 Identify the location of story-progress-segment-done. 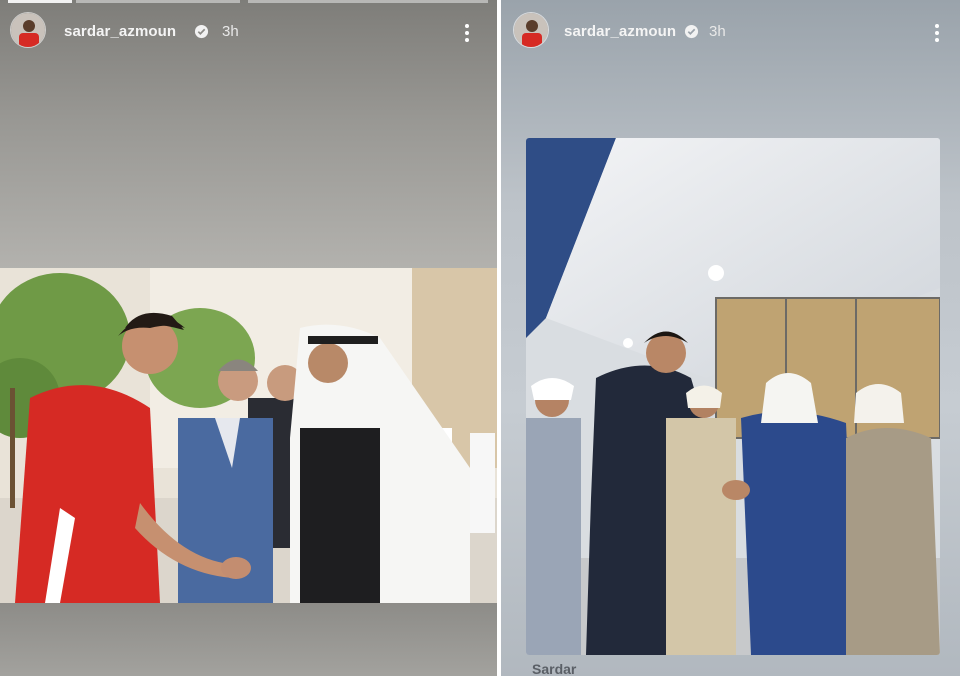
(40, 1).